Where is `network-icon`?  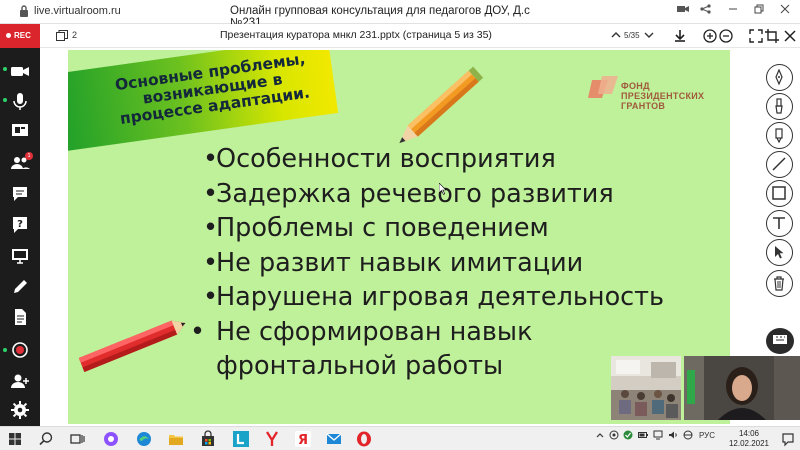 network-icon is located at coordinates (658, 435).